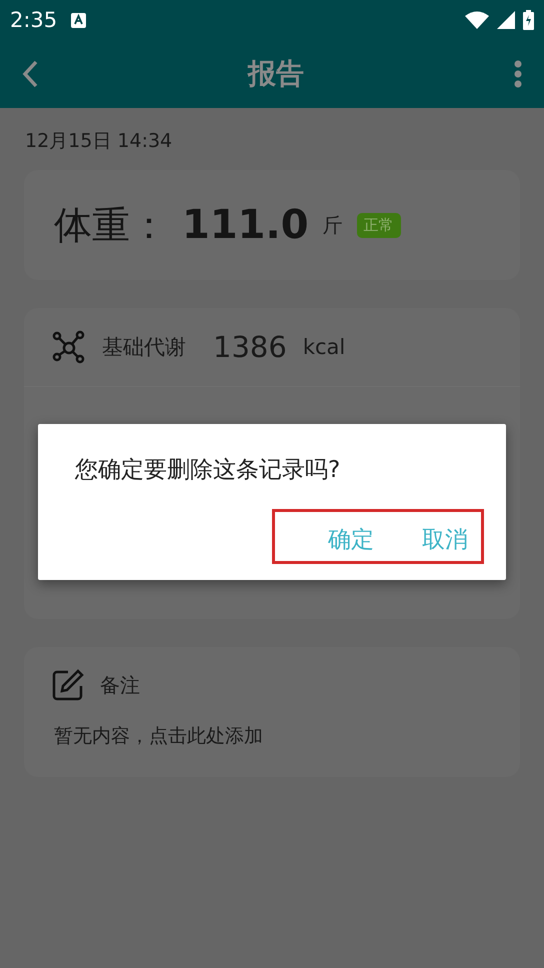 The image size is (544, 968). Describe the element at coordinates (250, 347) in the screenshot. I see `metric-value: 1386` at that location.